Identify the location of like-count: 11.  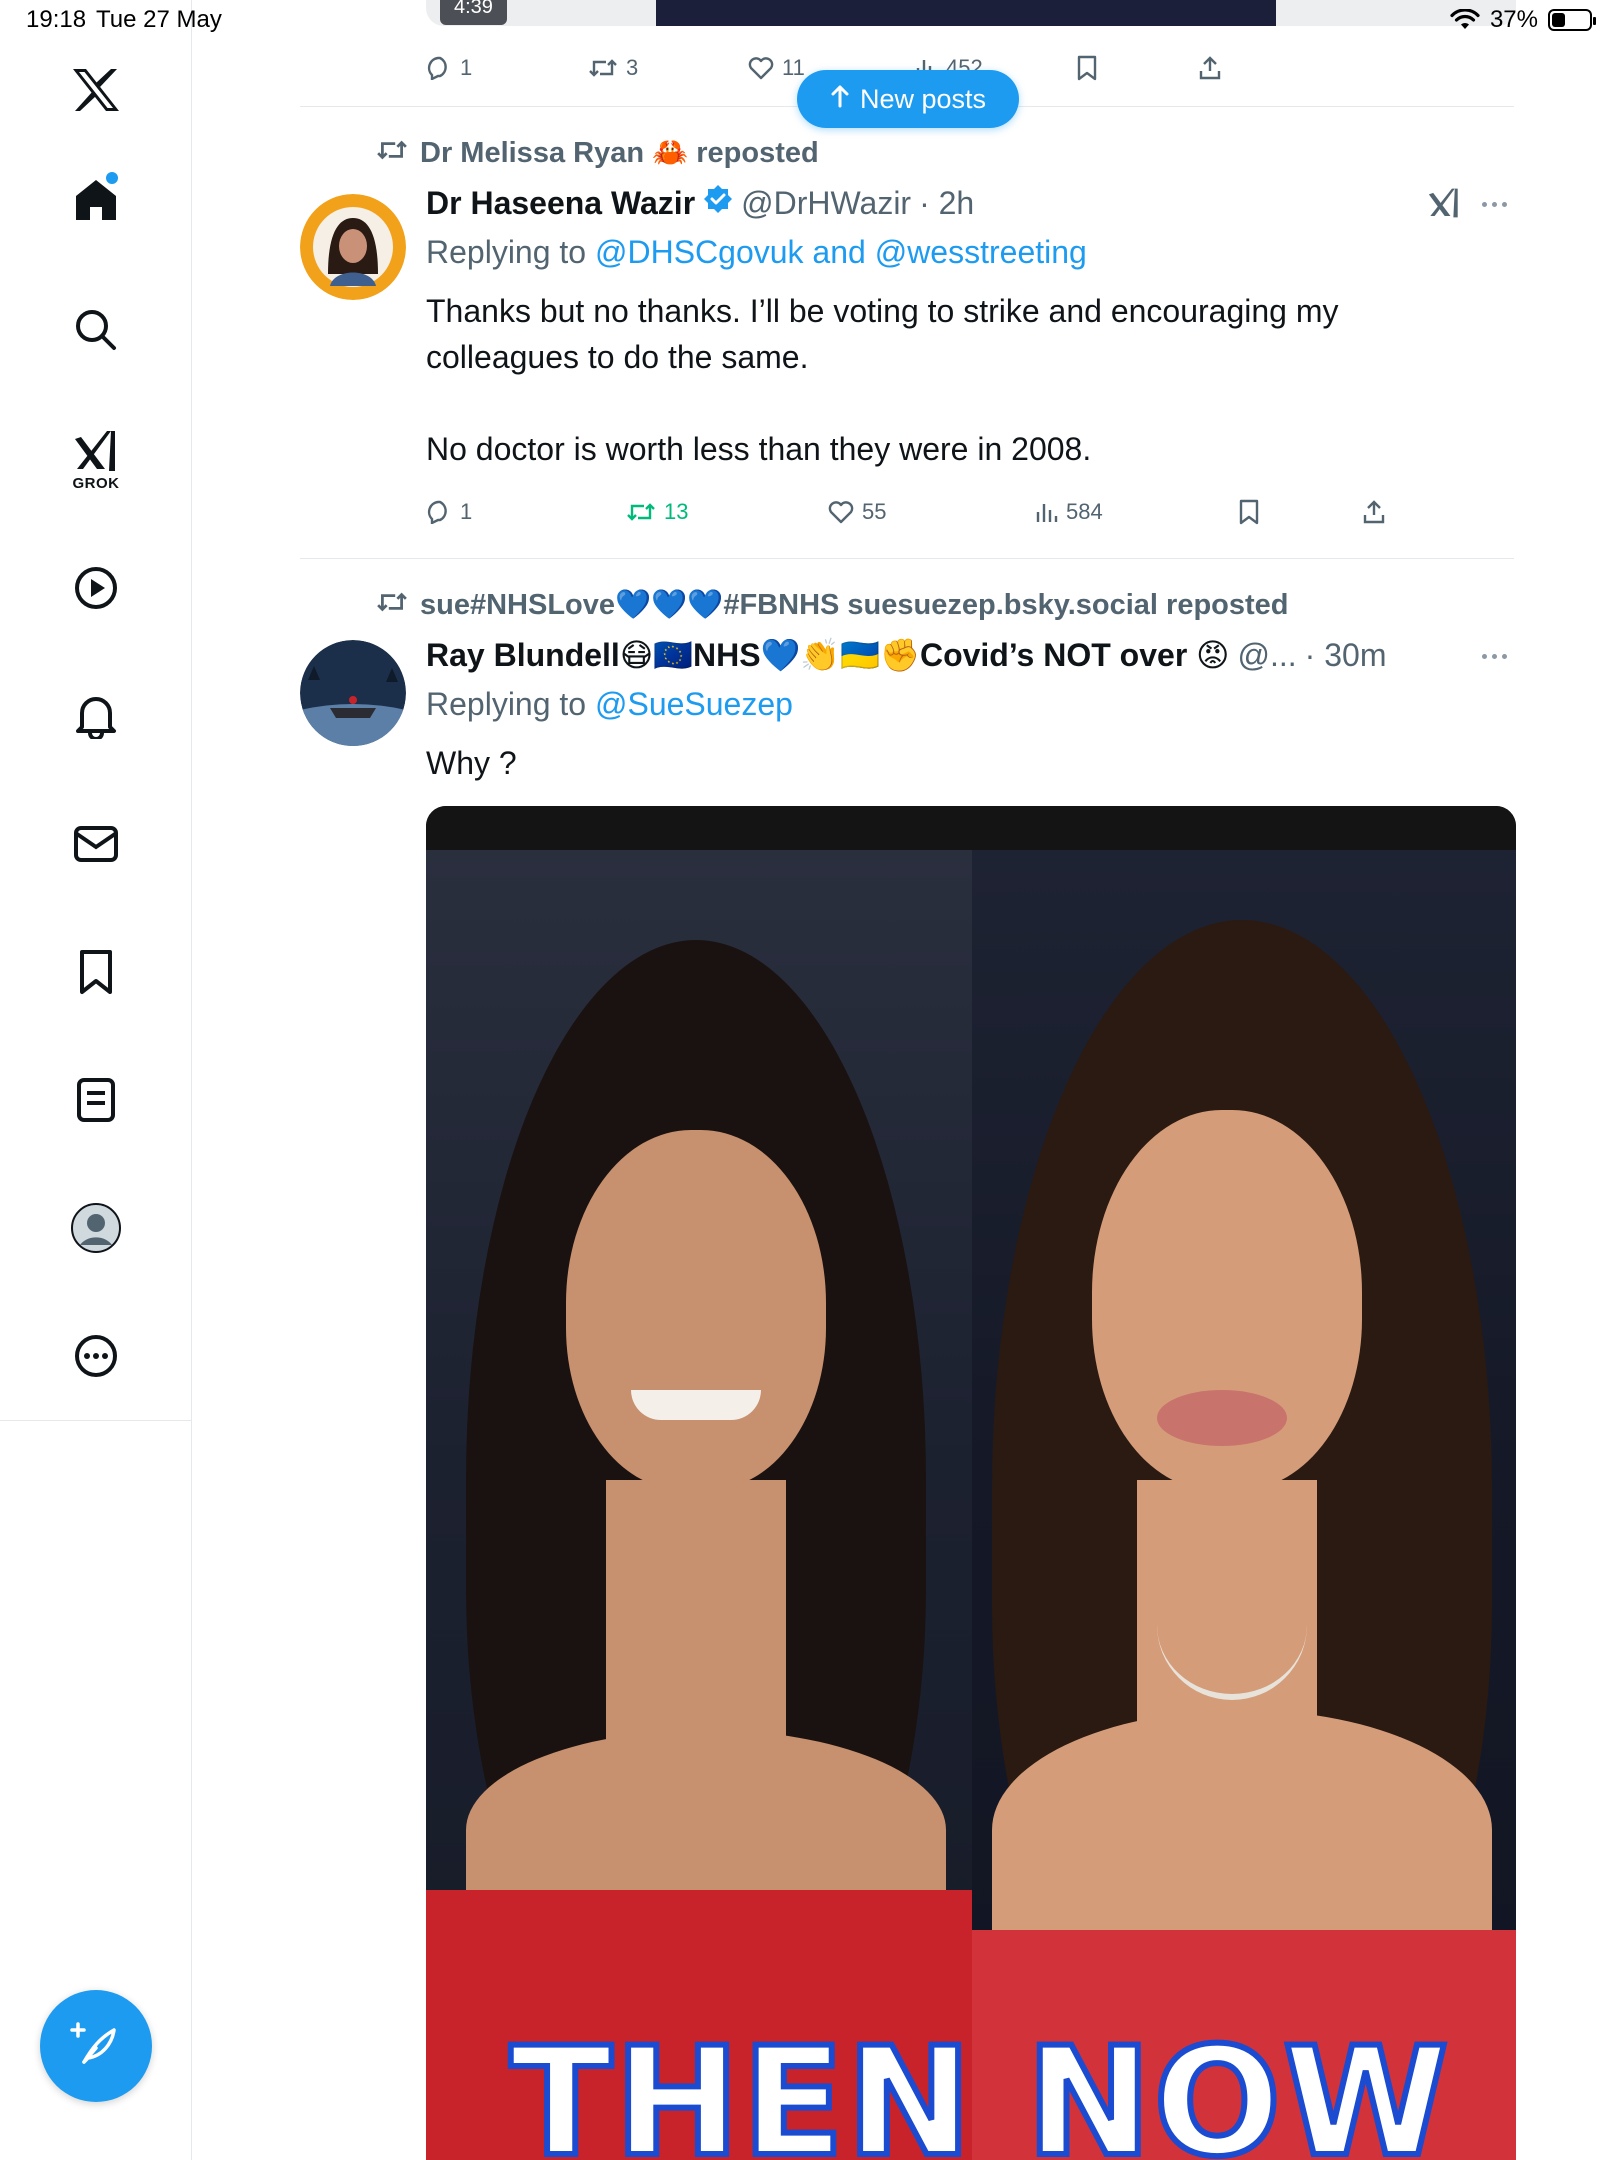
(793, 67).